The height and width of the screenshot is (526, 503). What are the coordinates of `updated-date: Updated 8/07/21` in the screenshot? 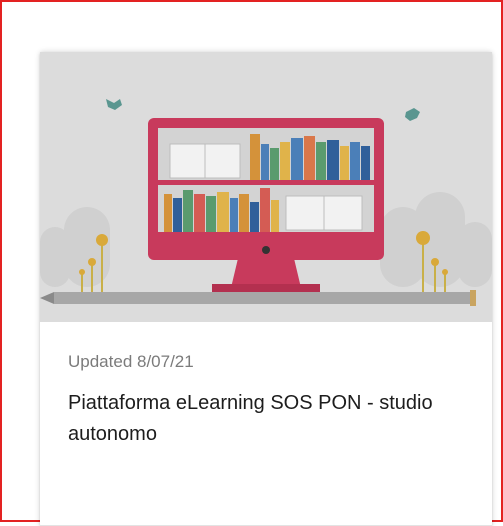 It's located at (131, 361).